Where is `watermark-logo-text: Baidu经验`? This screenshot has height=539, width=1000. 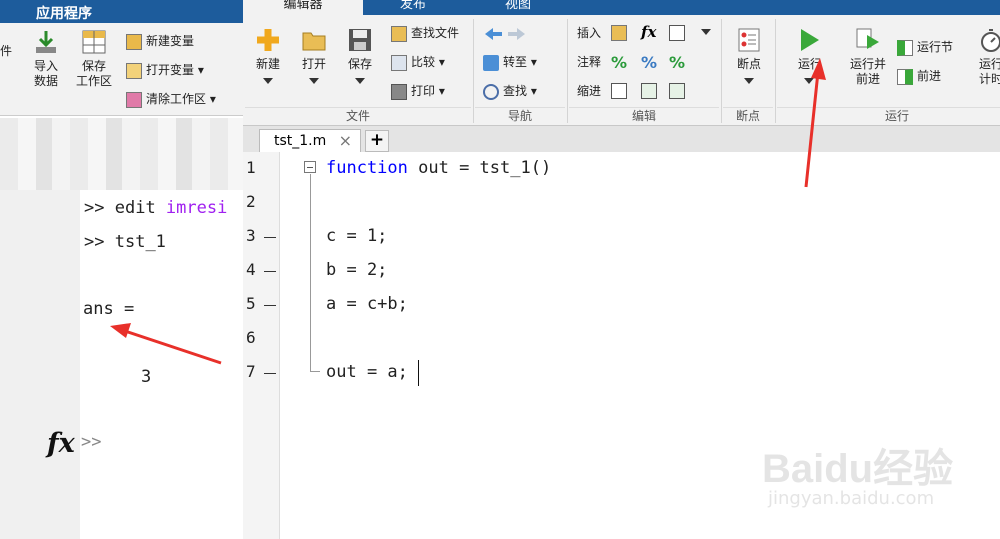 watermark-logo-text: Baidu经验 is located at coordinates (858, 469).